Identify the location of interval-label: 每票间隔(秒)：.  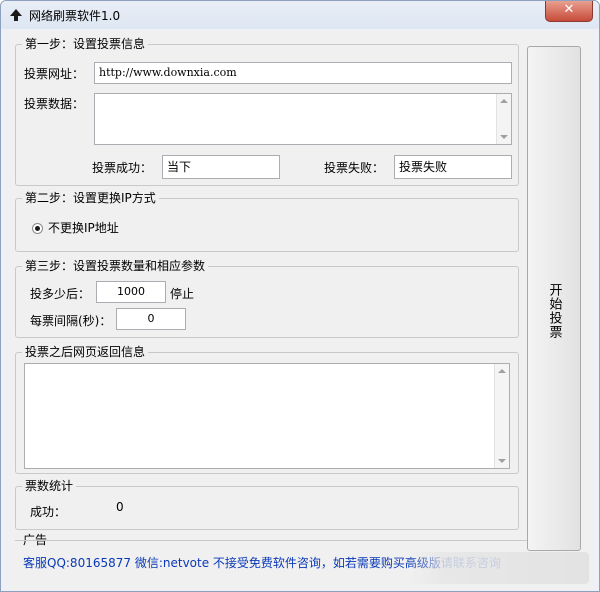
(71, 321).